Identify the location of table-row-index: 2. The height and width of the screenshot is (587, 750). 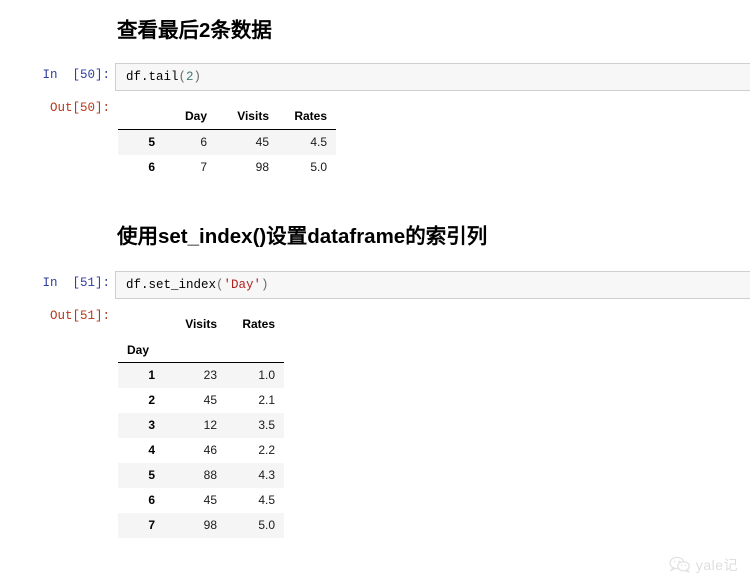
(151, 400).